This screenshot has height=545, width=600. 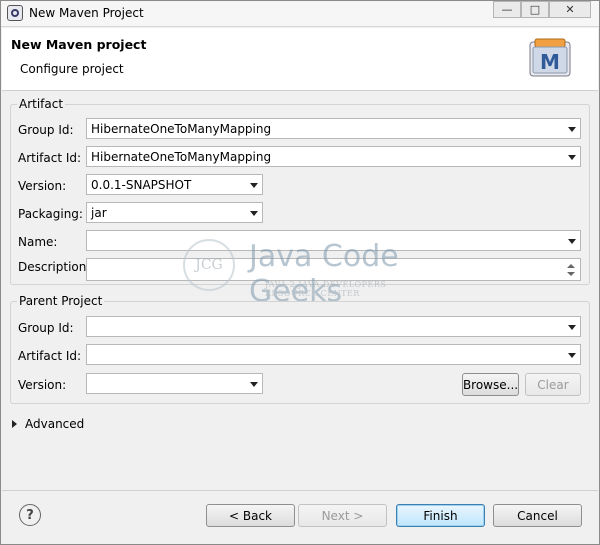 I want to click on watermark-logo: JCG, so click(x=209, y=265).